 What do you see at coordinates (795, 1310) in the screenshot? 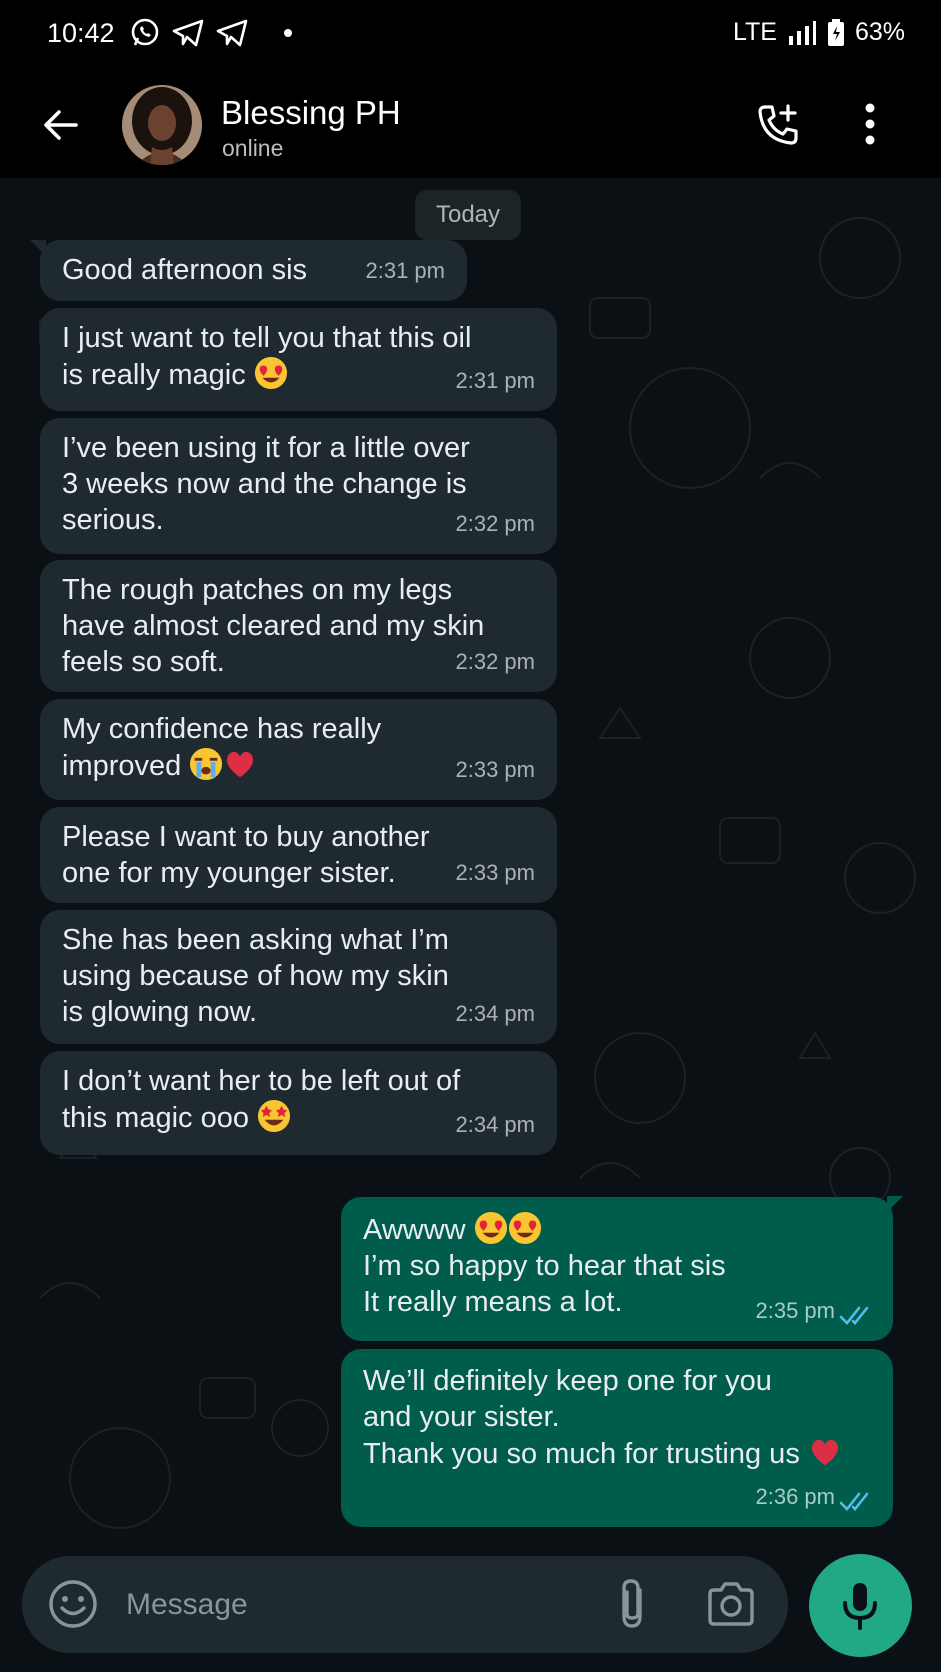
I see `message-time: 2:35 pm` at bounding box center [795, 1310].